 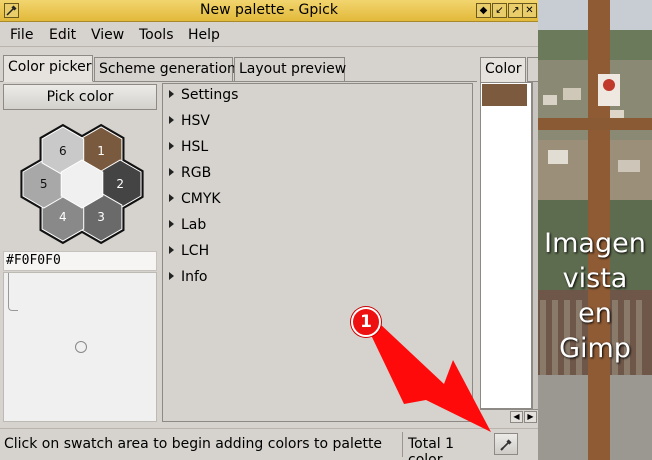 I want to click on expander-label: Info, so click(x=194, y=277).